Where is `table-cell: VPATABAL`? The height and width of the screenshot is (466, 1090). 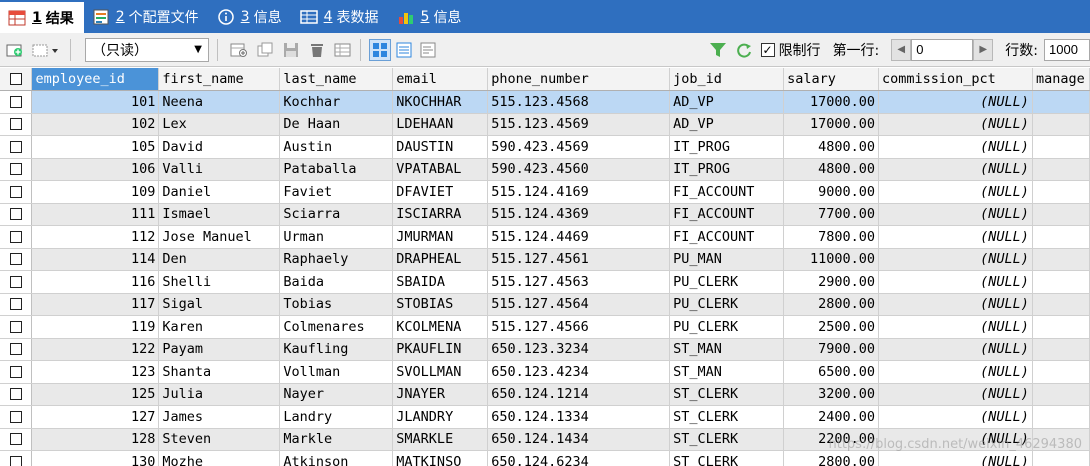 table-cell: VPATABAL is located at coordinates (440, 169).